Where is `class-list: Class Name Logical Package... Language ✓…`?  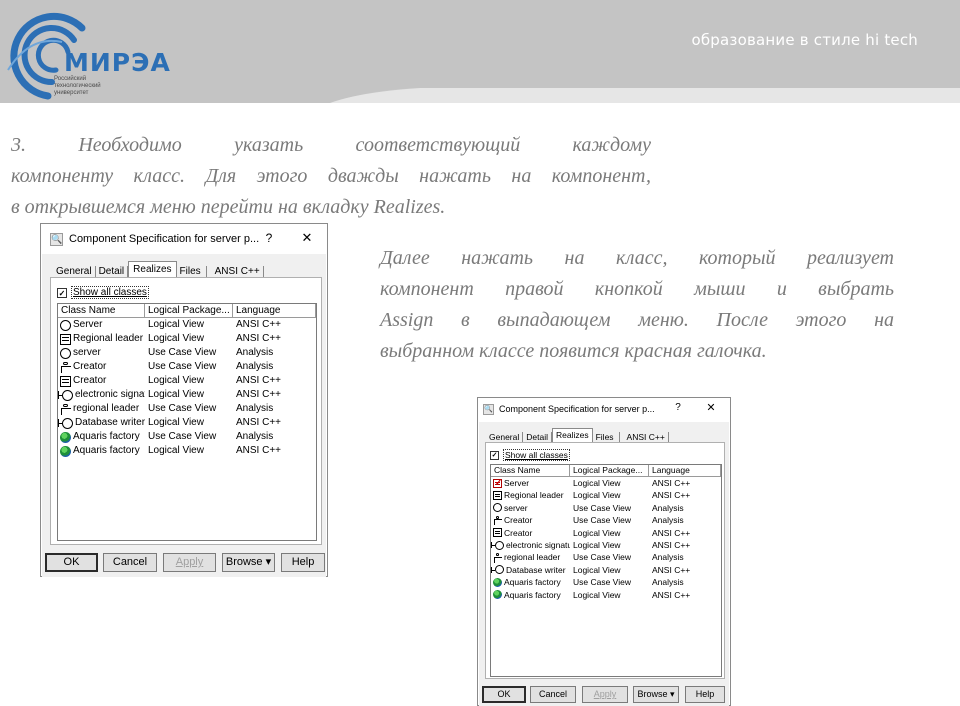
class-list: Class Name Logical Package... Language ✓… is located at coordinates (606, 570).